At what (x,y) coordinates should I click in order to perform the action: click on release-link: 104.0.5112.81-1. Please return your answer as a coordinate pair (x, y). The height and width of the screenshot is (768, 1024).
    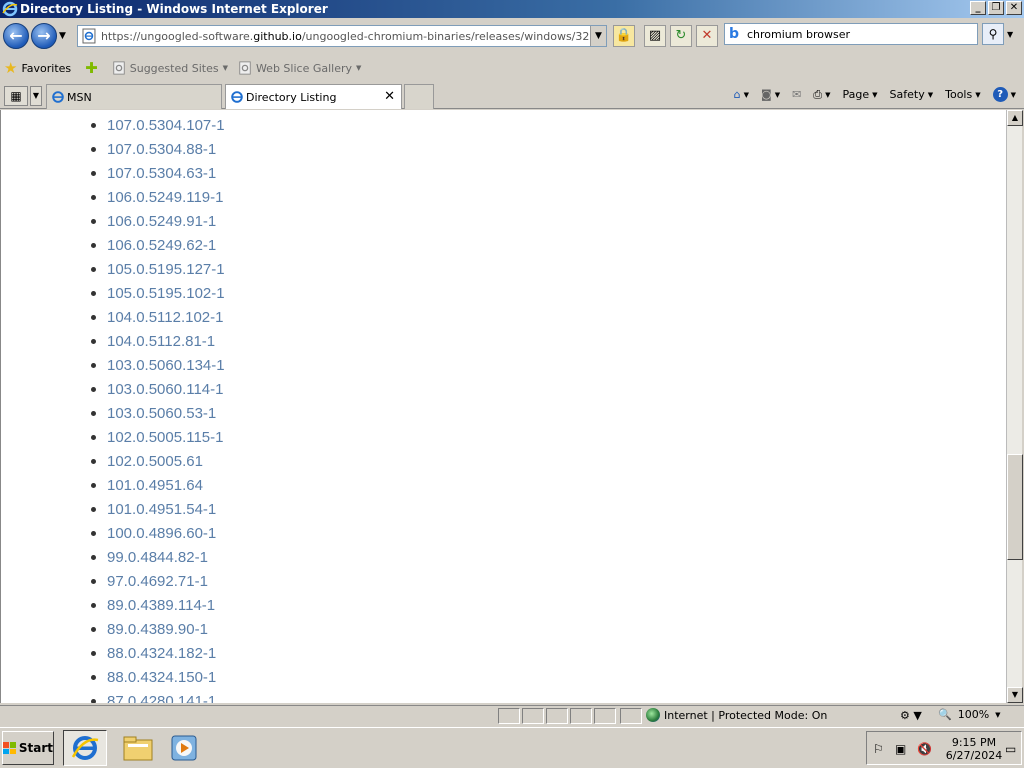
    Looking at the image, I should click on (161, 341).